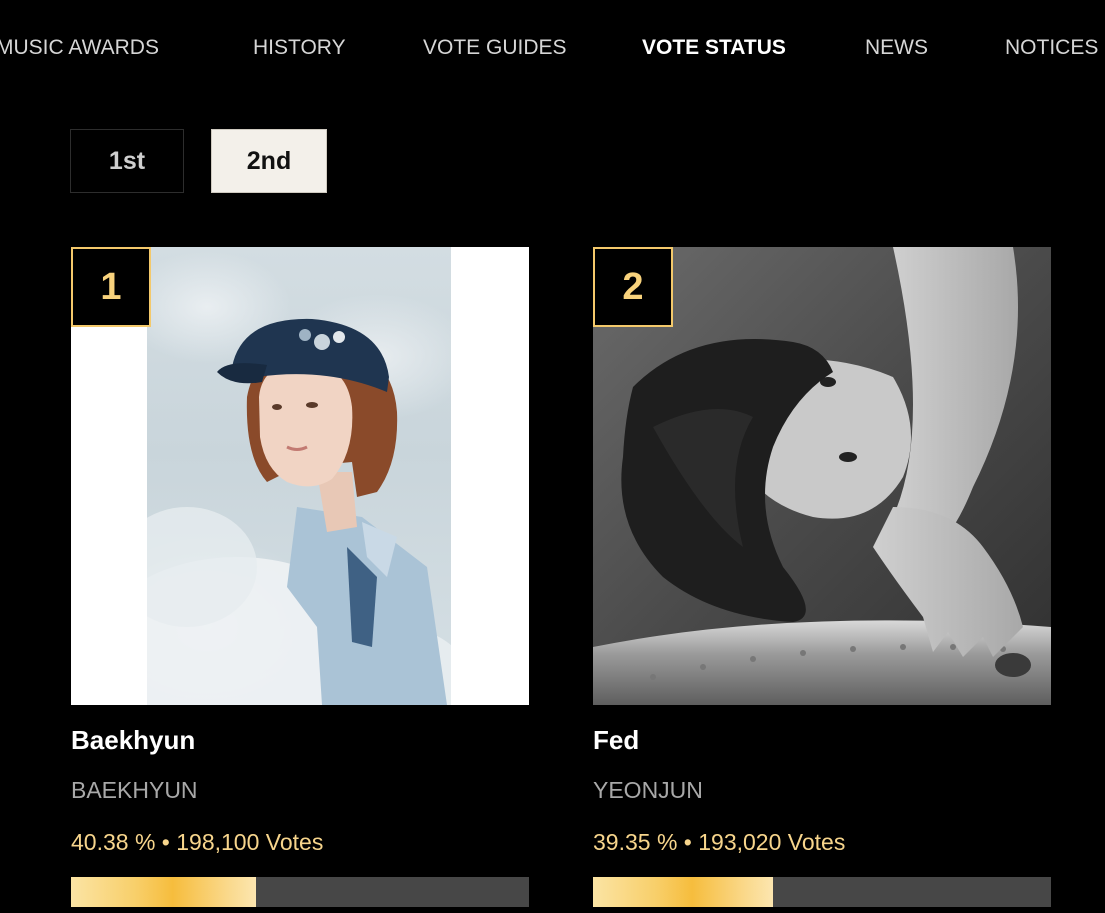 The height and width of the screenshot is (913, 1105). Describe the element at coordinates (1051, 48) in the screenshot. I see `nav-item-notices: NOTICES` at that location.